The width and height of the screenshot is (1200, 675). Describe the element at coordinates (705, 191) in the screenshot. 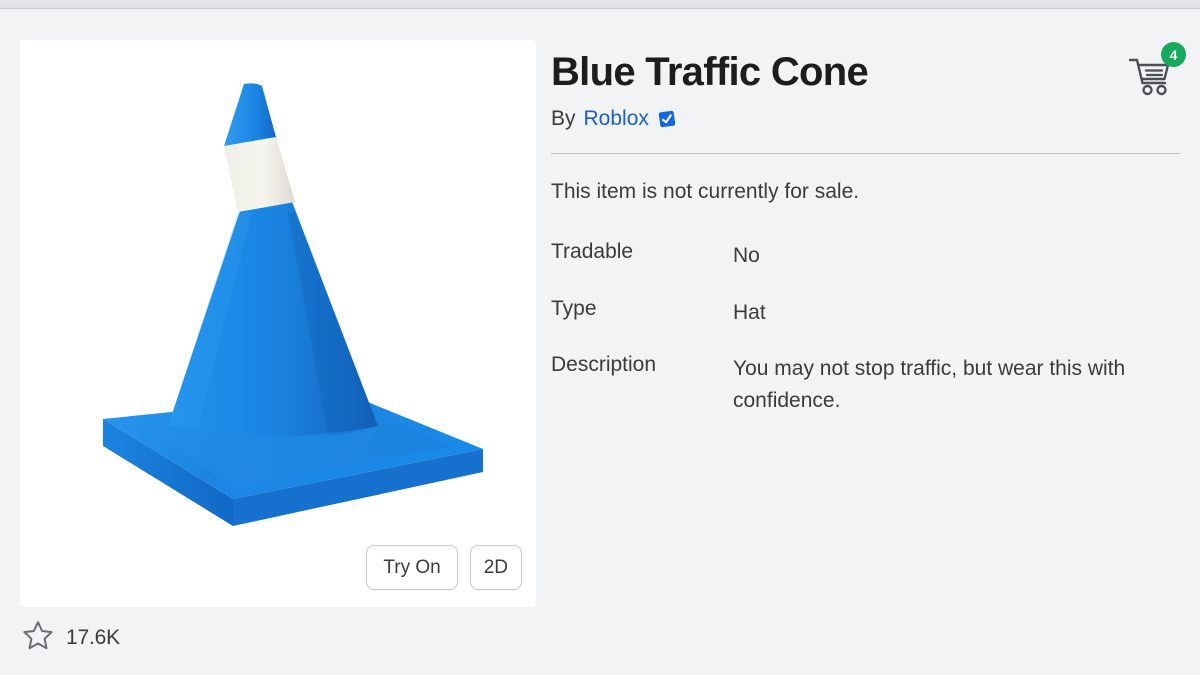

I see `sale-status-text: This item is not currently for sale.` at that location.